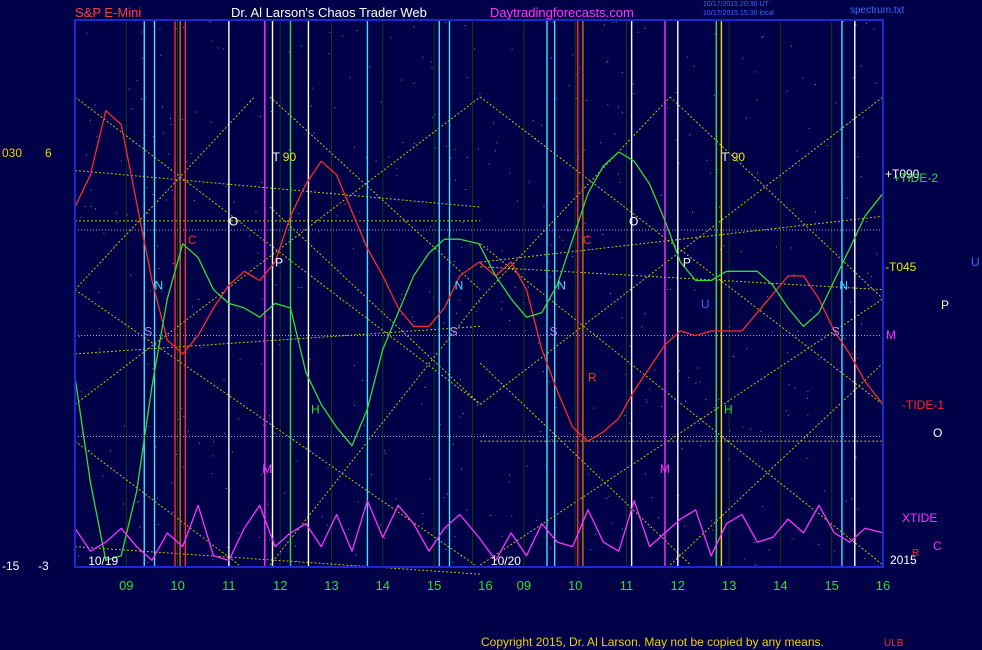 Image resolution: width=982 pixels, height=650 pixels. Describe the element at coordinates (975, 262) in the screenshot. I see `right-label-u: U` at that location.